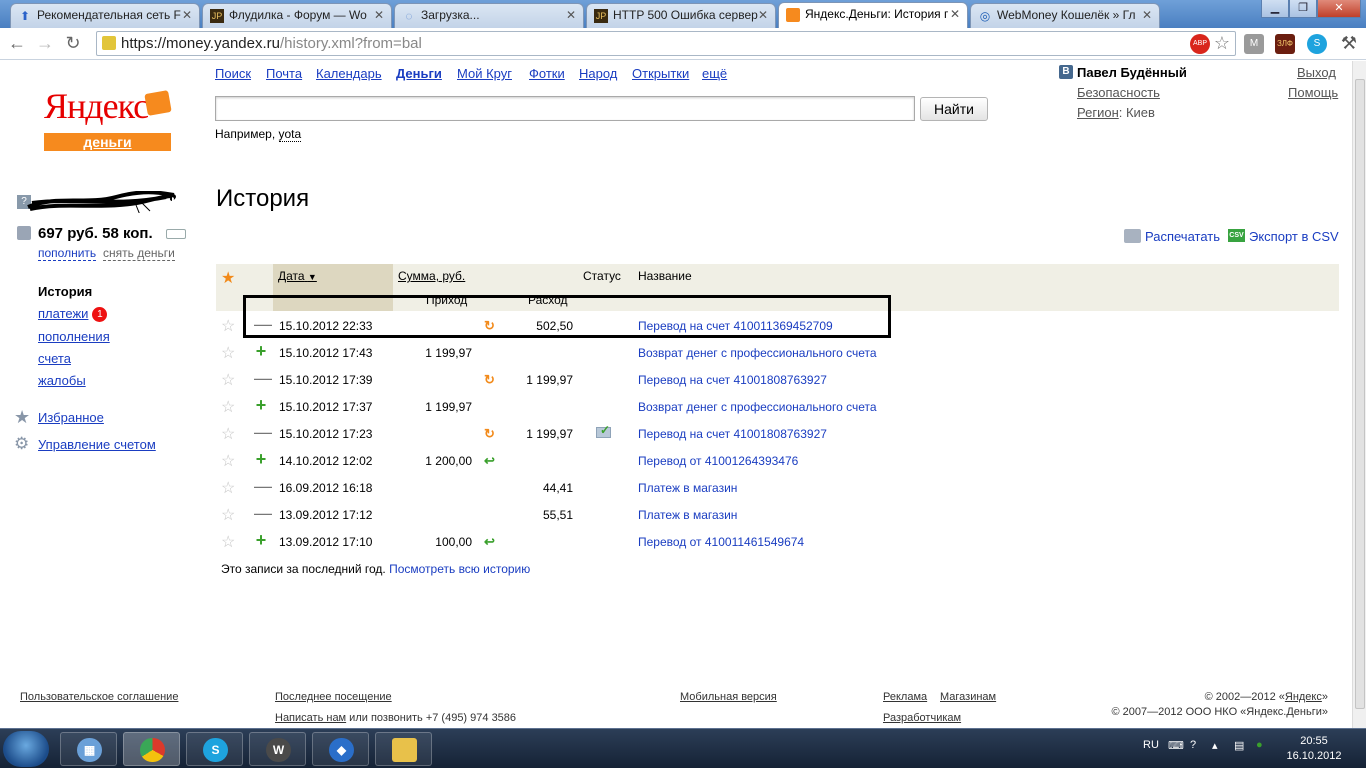  I want to click on logout-link: Выход, so click(1316, 72).